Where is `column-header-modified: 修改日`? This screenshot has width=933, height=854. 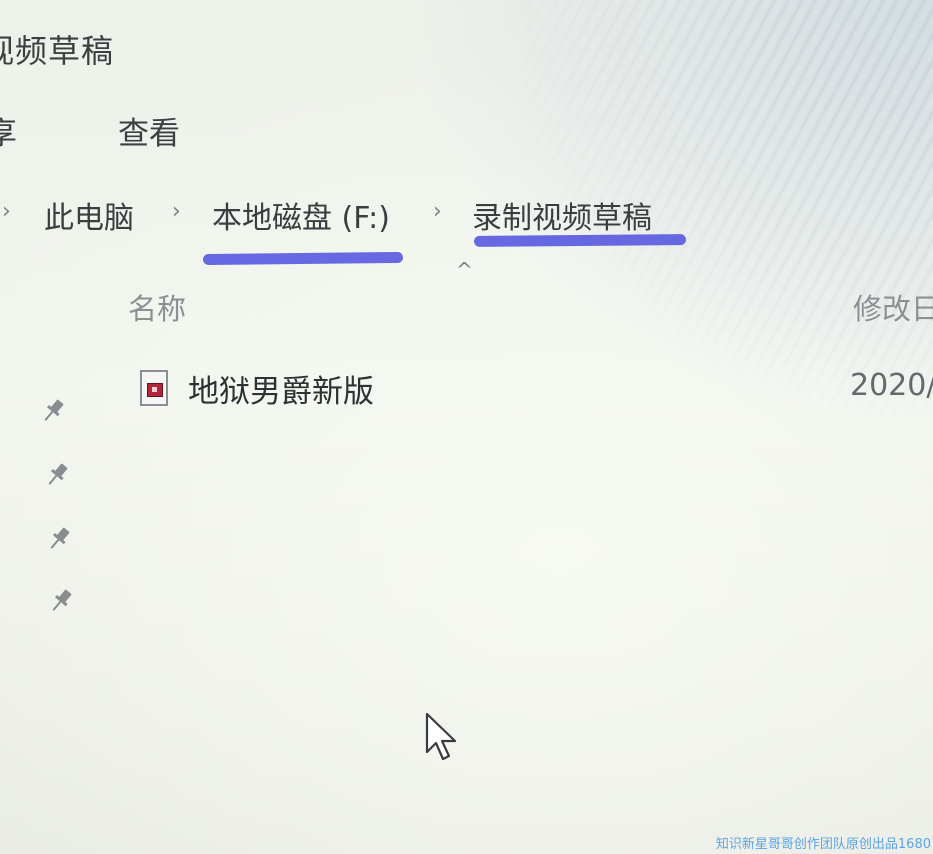 column-header-modified: 修改日 is located at coordinates (893, 307).